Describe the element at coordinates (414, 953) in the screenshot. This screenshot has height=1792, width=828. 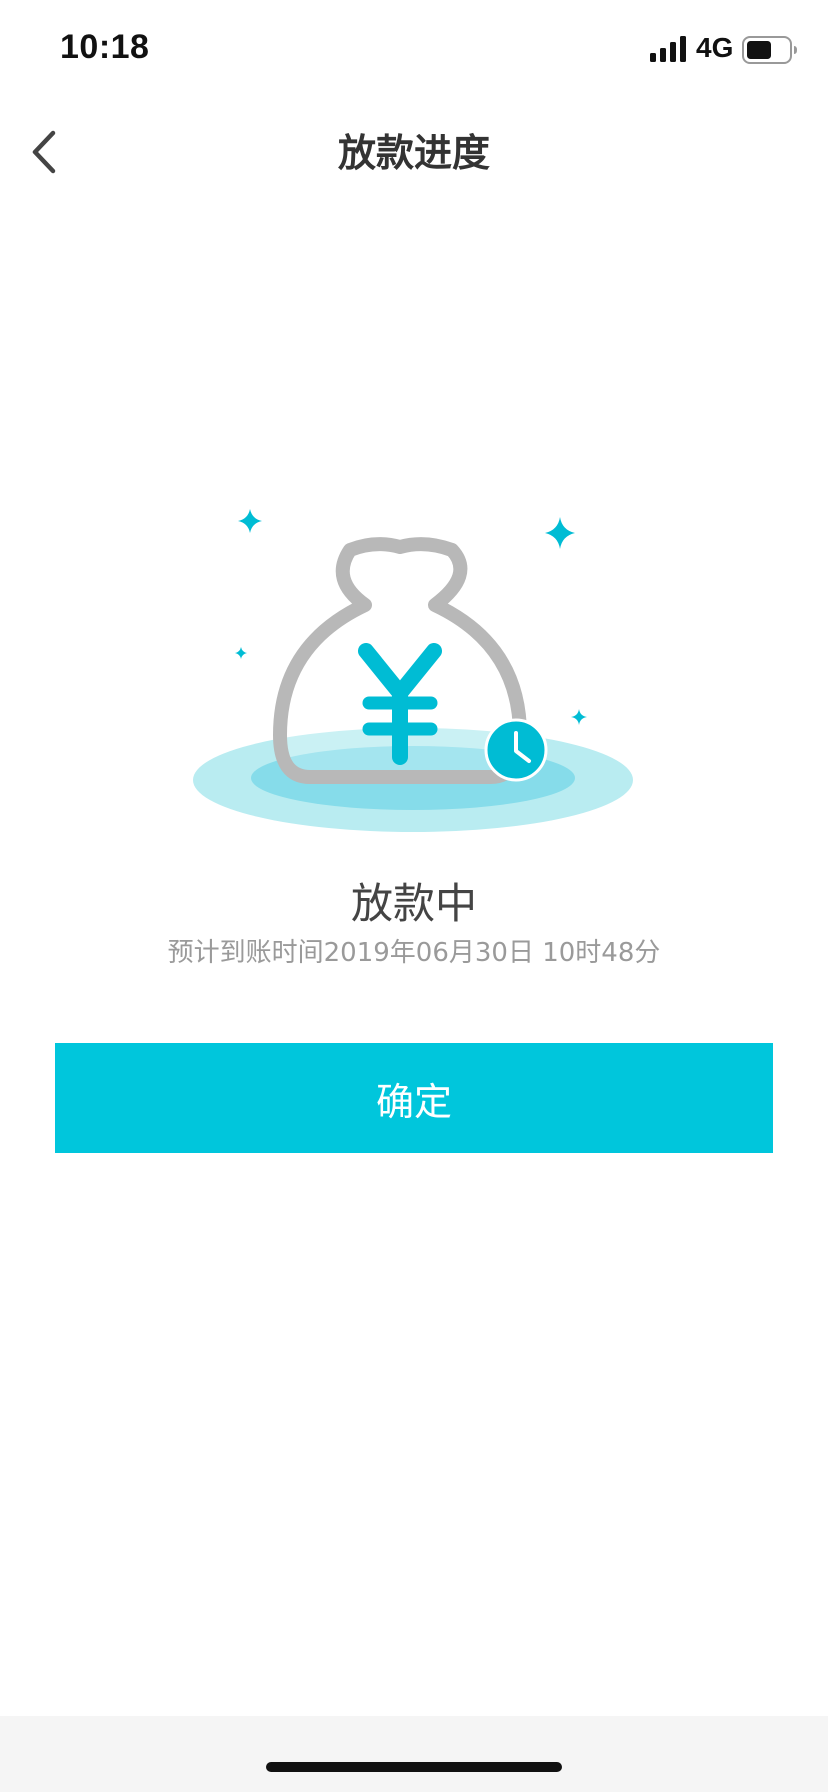
I see `estimated-arrival-time: 预计到账时间2019年06月30日 10时48分` at that location.